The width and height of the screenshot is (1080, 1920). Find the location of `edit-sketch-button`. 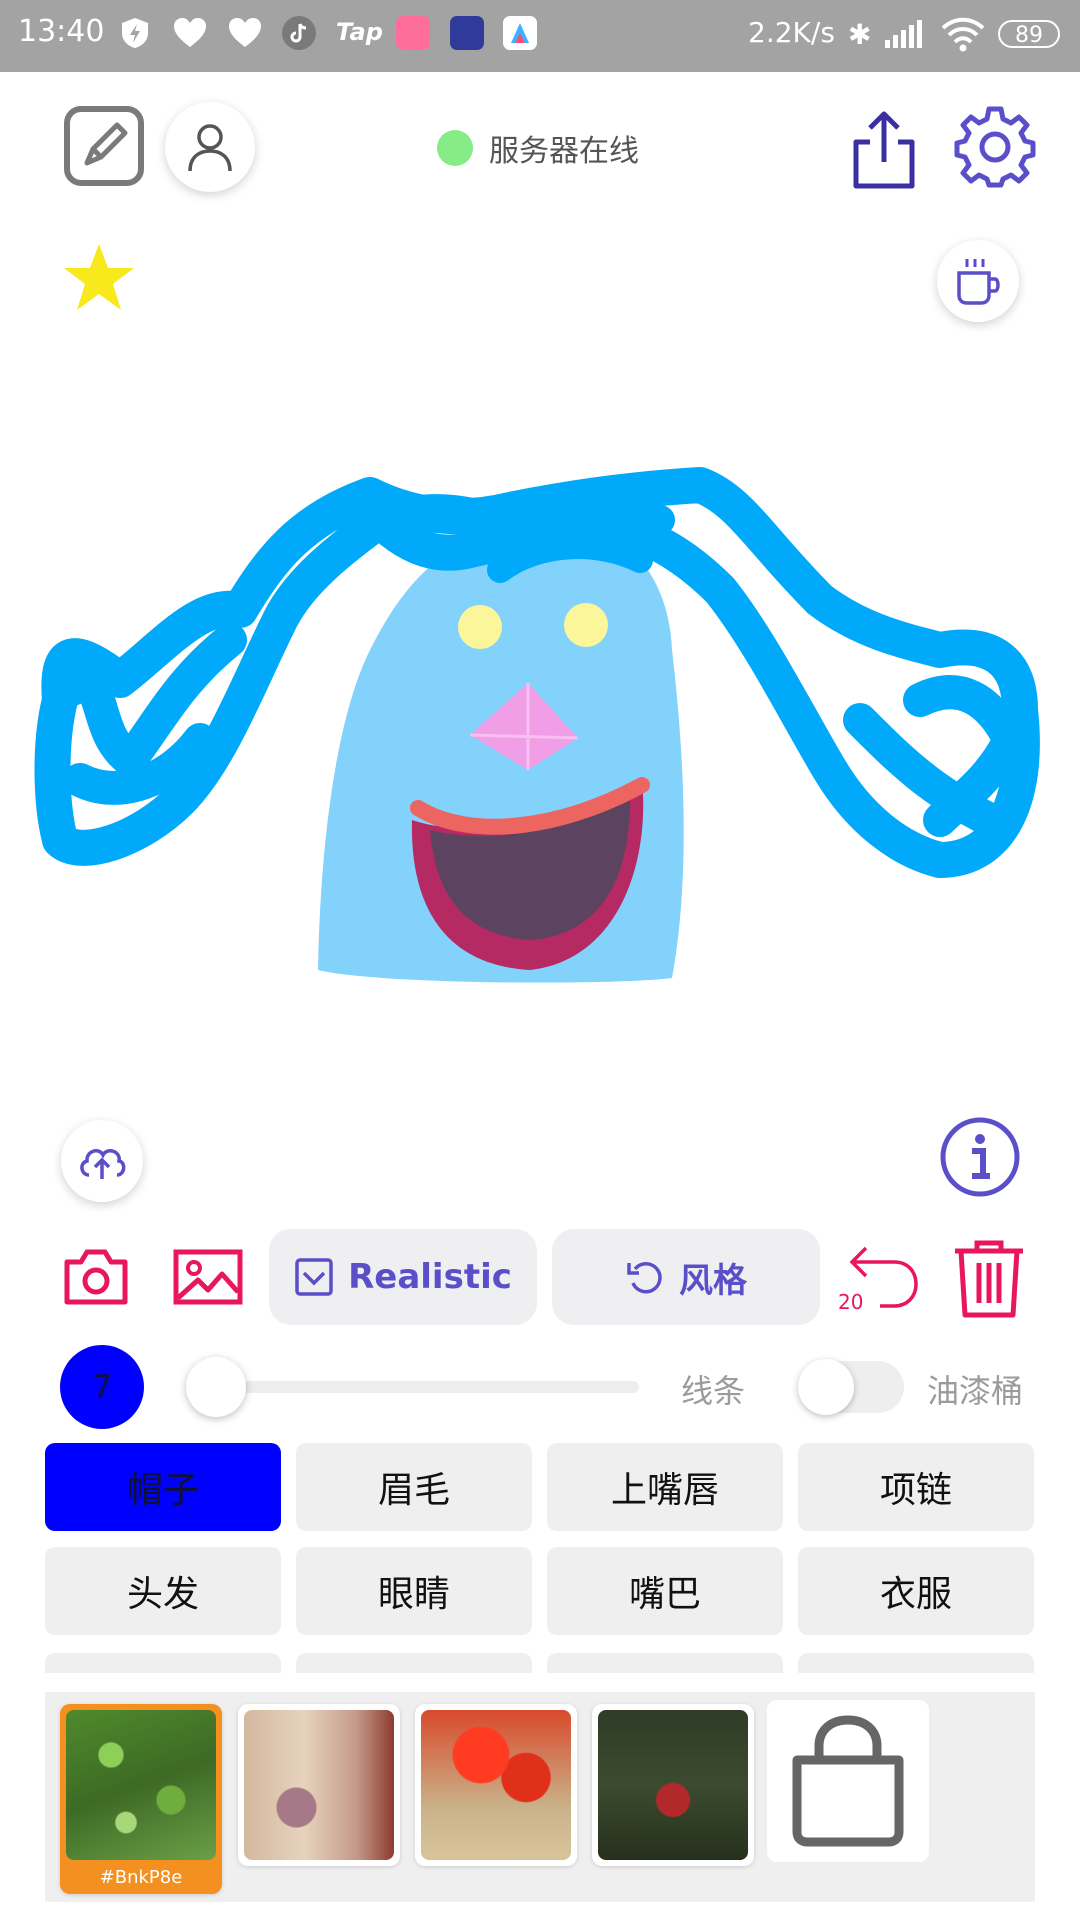

edit-sketch-button is located at coordinates (104, 146).